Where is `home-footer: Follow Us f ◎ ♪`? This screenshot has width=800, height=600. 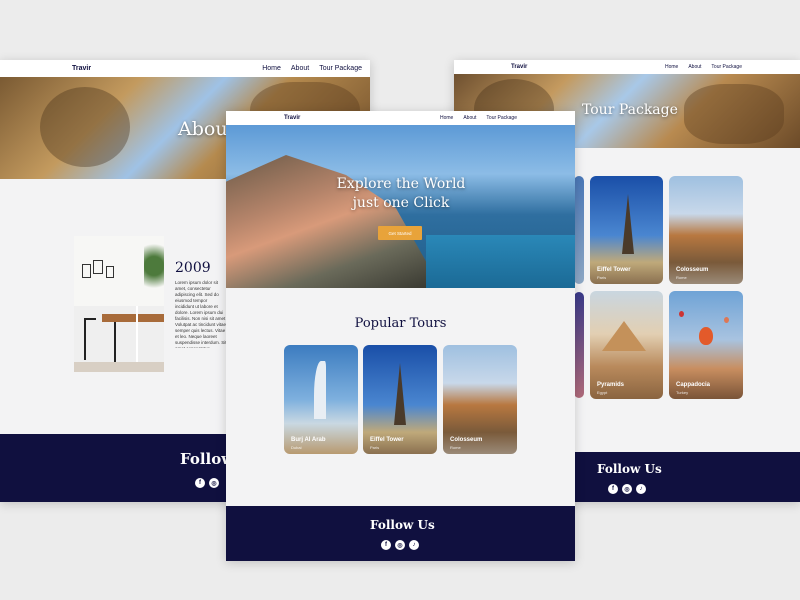
home-footer: Follow Us f ◎ ♪ is located at coordinates (400, 533).